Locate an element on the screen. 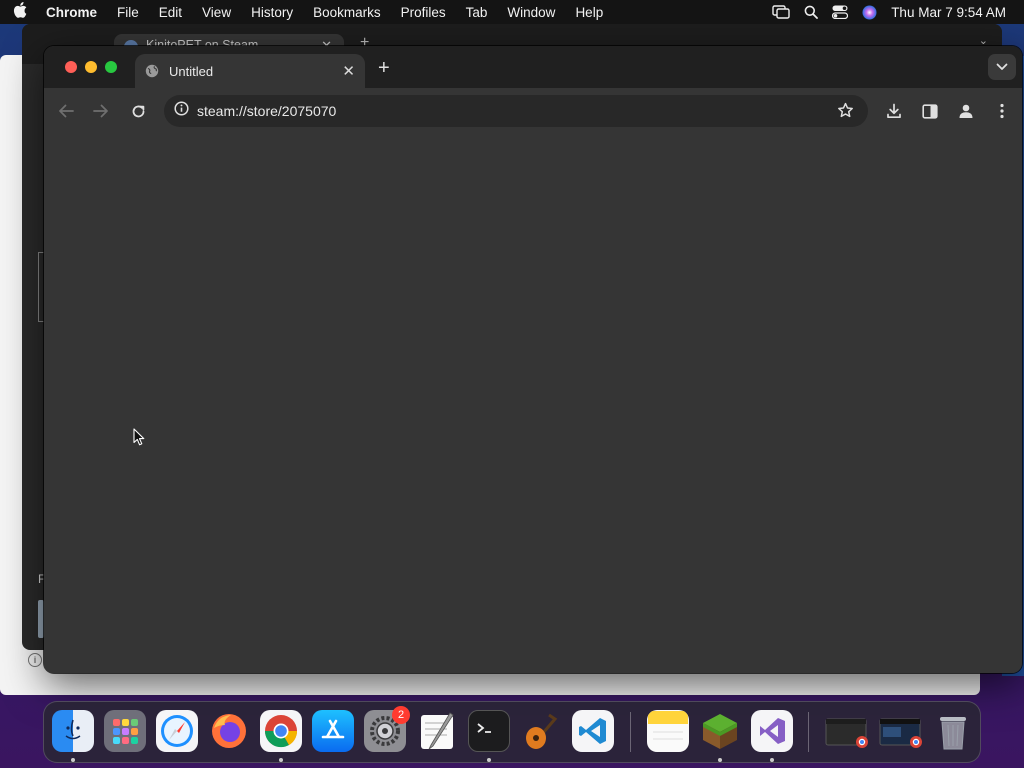  safari-icon is located at coordinates (177, 731).